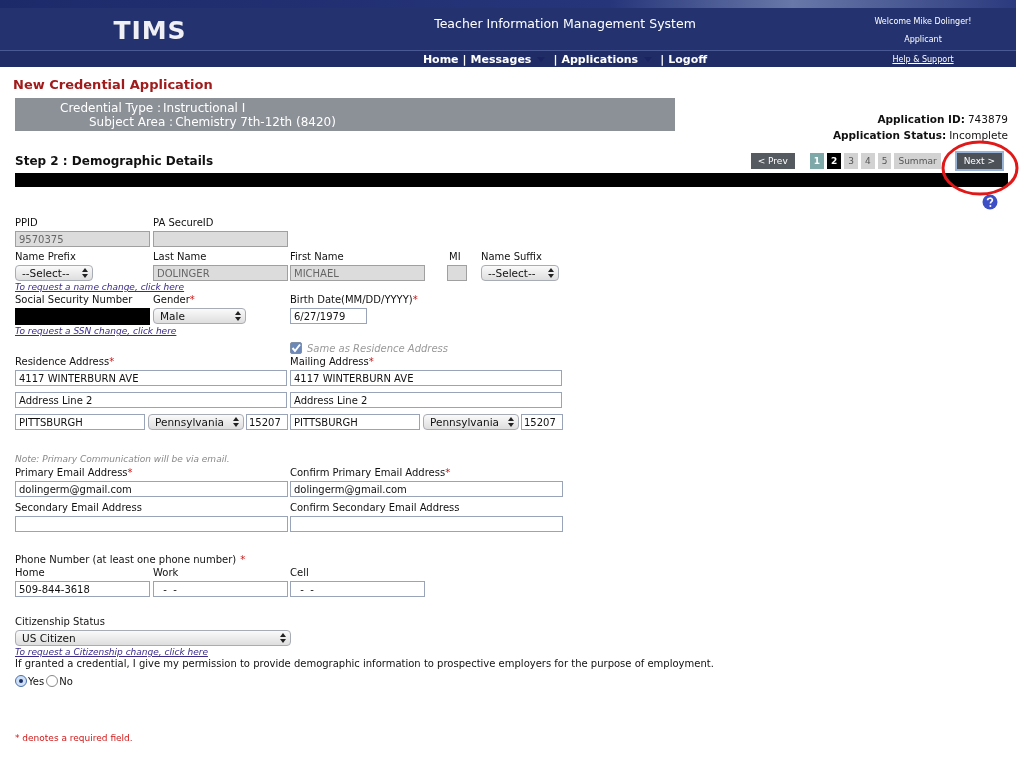 This screenshot has height=768, width=1024. Describe the element at coordinates (150, 31) in the screenshot. I see `app-logo: TIMS` at that location.